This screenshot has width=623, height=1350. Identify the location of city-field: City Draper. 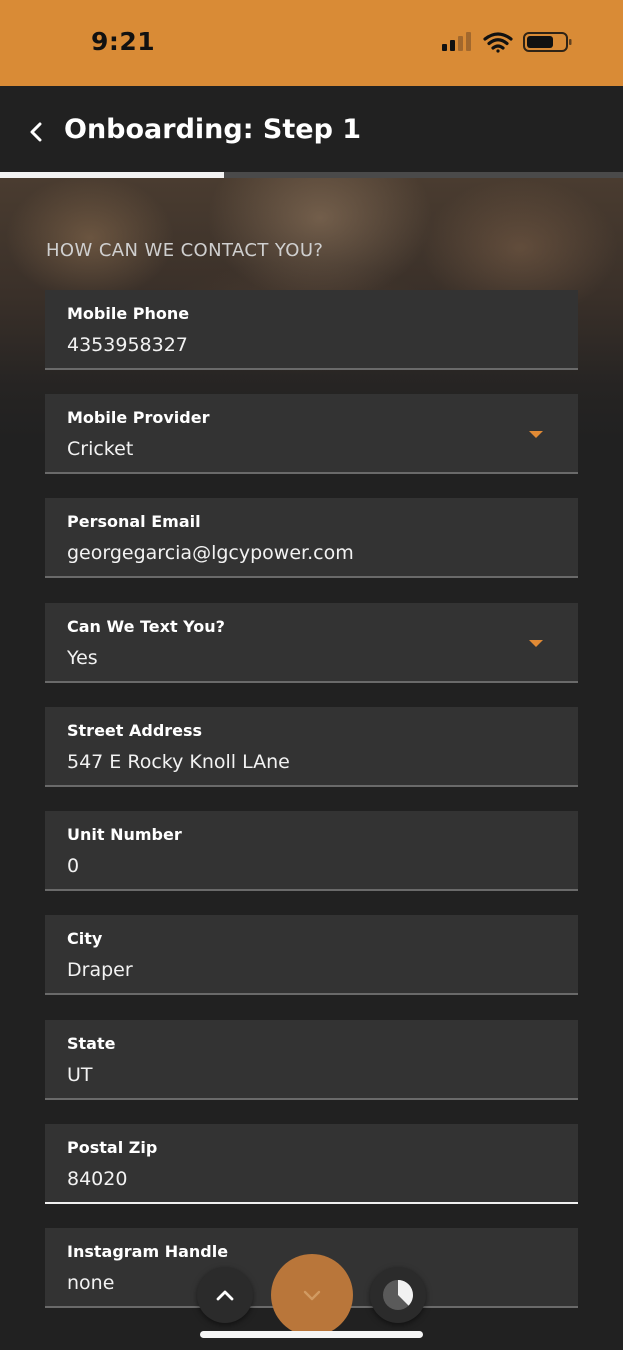
(311, 955).